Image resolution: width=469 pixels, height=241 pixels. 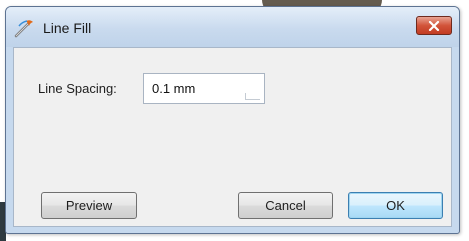 I want to click on line-spacing-label: Line Spacing:, so click(x=77, y=88).